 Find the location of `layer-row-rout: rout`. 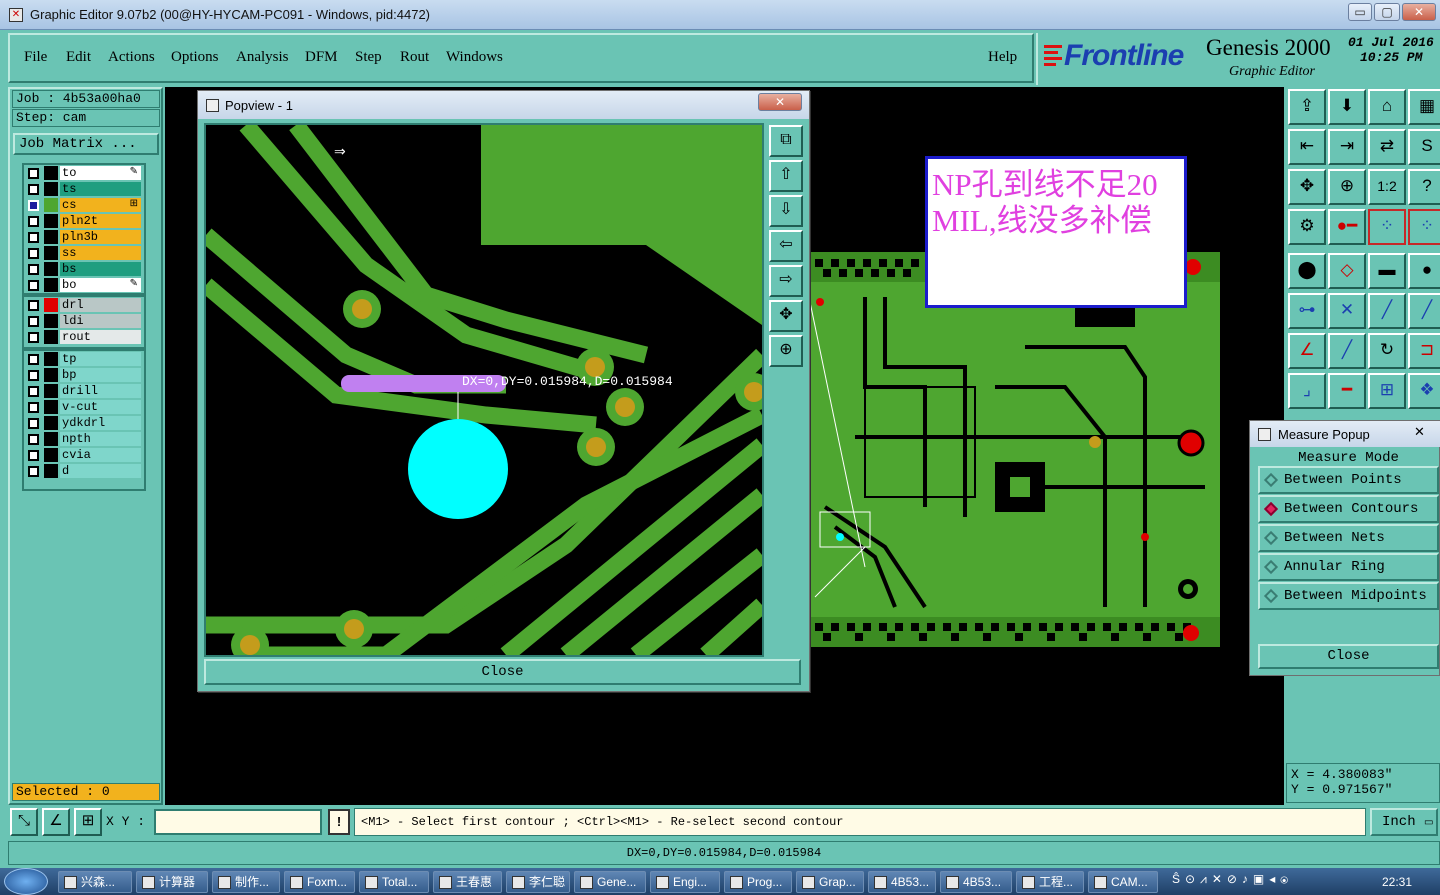

layer-row-rout: rout is located at coordinates (84, 337).